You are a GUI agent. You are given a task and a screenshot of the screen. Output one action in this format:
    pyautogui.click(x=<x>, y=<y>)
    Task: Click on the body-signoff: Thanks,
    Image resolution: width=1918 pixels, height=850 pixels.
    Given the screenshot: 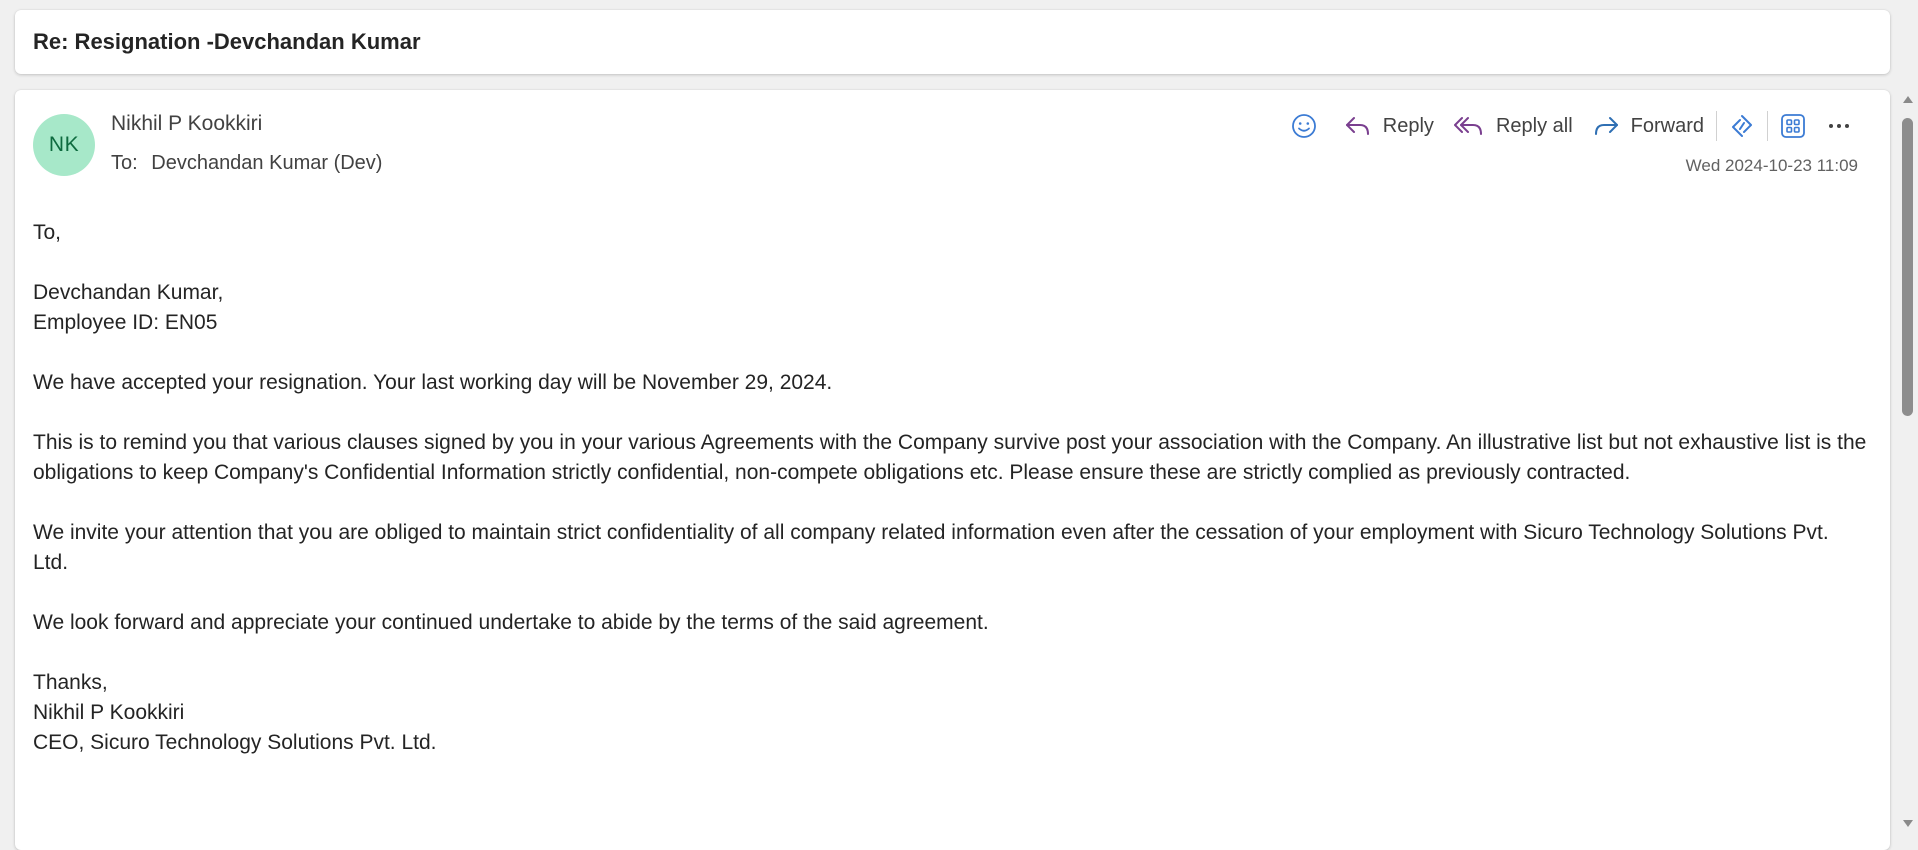 What is the action you would take?
    pyautogui.click(x=70, y=682)
    